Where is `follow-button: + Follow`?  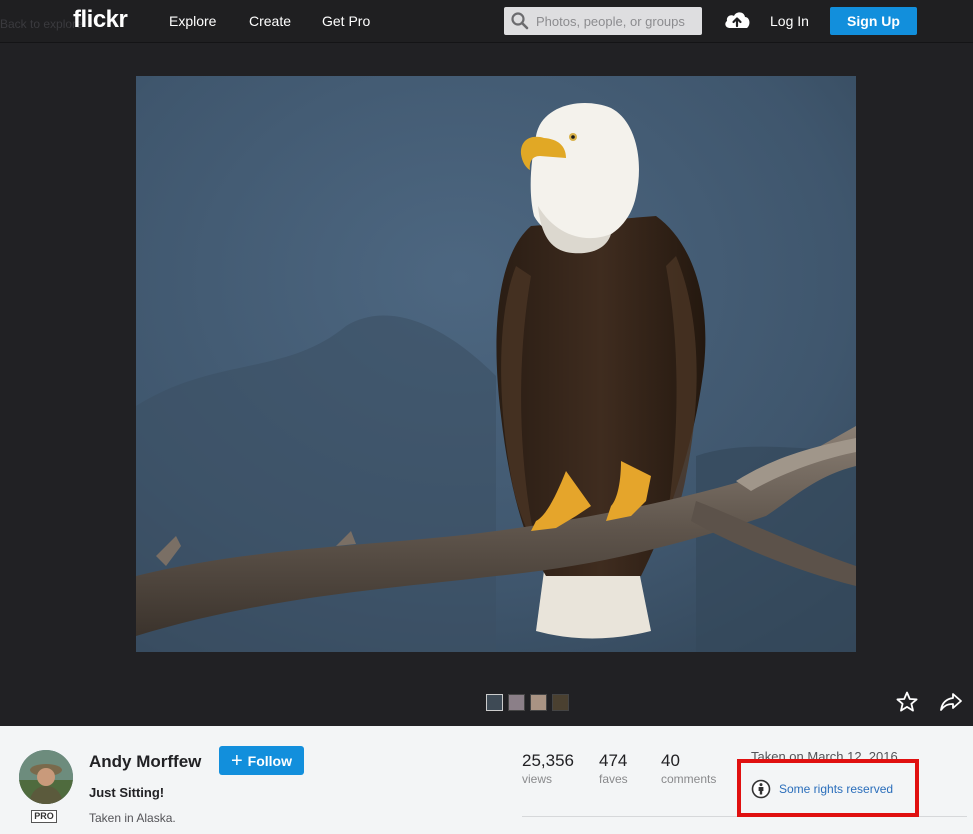
follow-button: + Follow is located at coordinates (261, 760).